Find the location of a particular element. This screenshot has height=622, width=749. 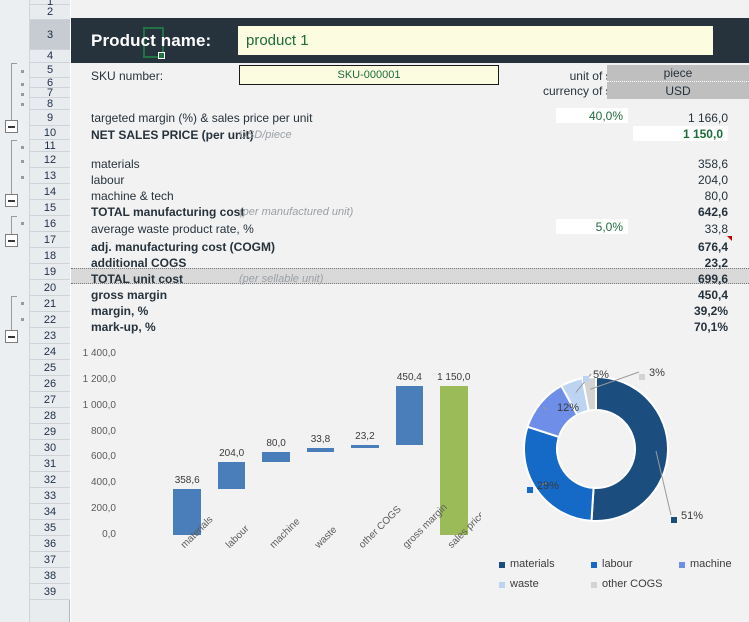

legend-item: labour is located at coordinates (617, 564).